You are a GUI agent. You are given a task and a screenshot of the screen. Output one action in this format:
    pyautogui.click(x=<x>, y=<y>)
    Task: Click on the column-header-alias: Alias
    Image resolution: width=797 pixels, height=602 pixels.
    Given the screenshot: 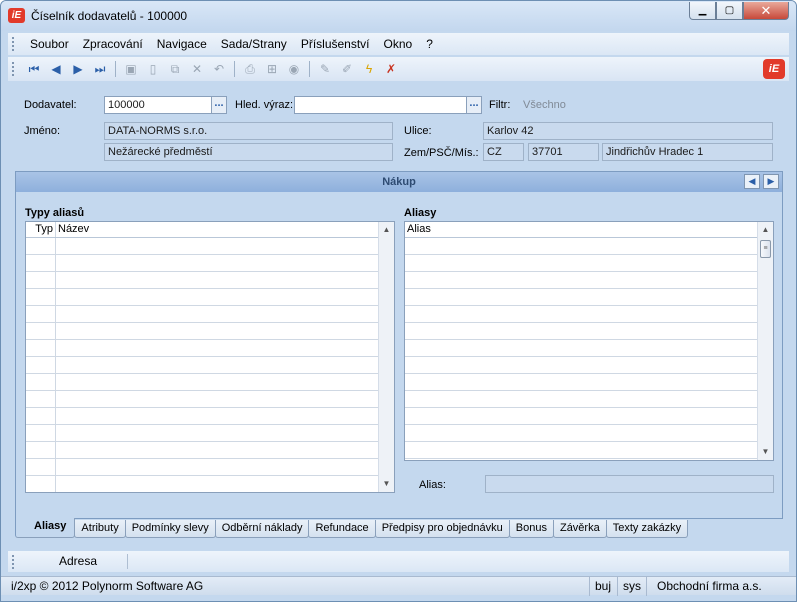 What is the action you would take?
    pyautogui.click(x=418, y=229)
    